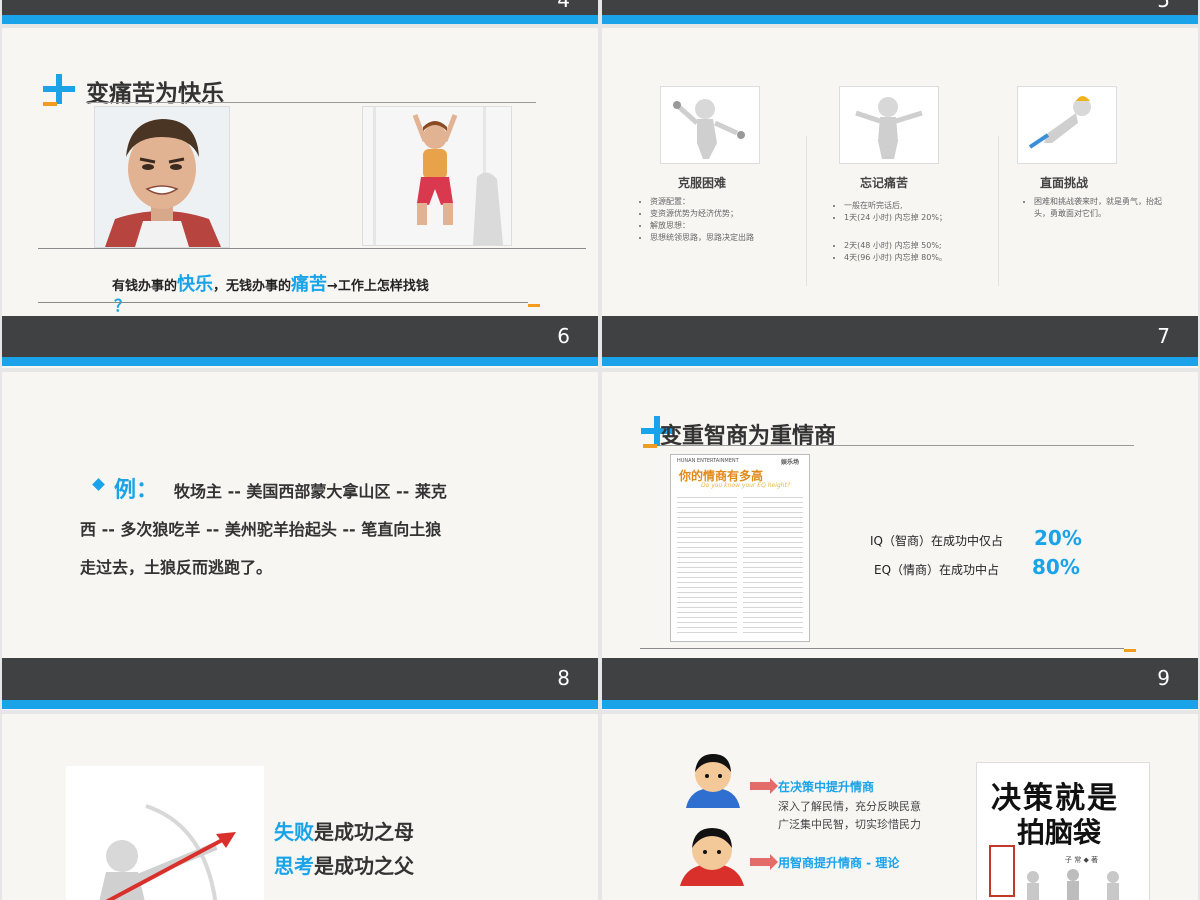  I want to click on challenge-figure-image, so click(1067, 125).